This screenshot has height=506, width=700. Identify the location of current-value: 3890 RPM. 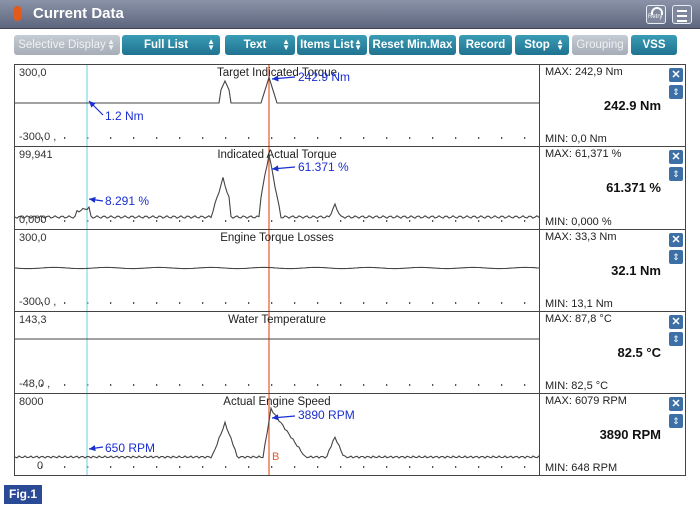
(630, 434).